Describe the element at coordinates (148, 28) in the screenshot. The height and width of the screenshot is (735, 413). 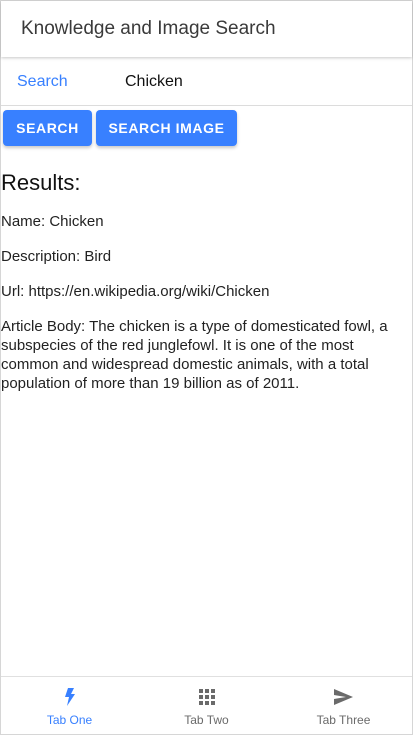
I see `page-title: Knowledge and Image Search` at that location.